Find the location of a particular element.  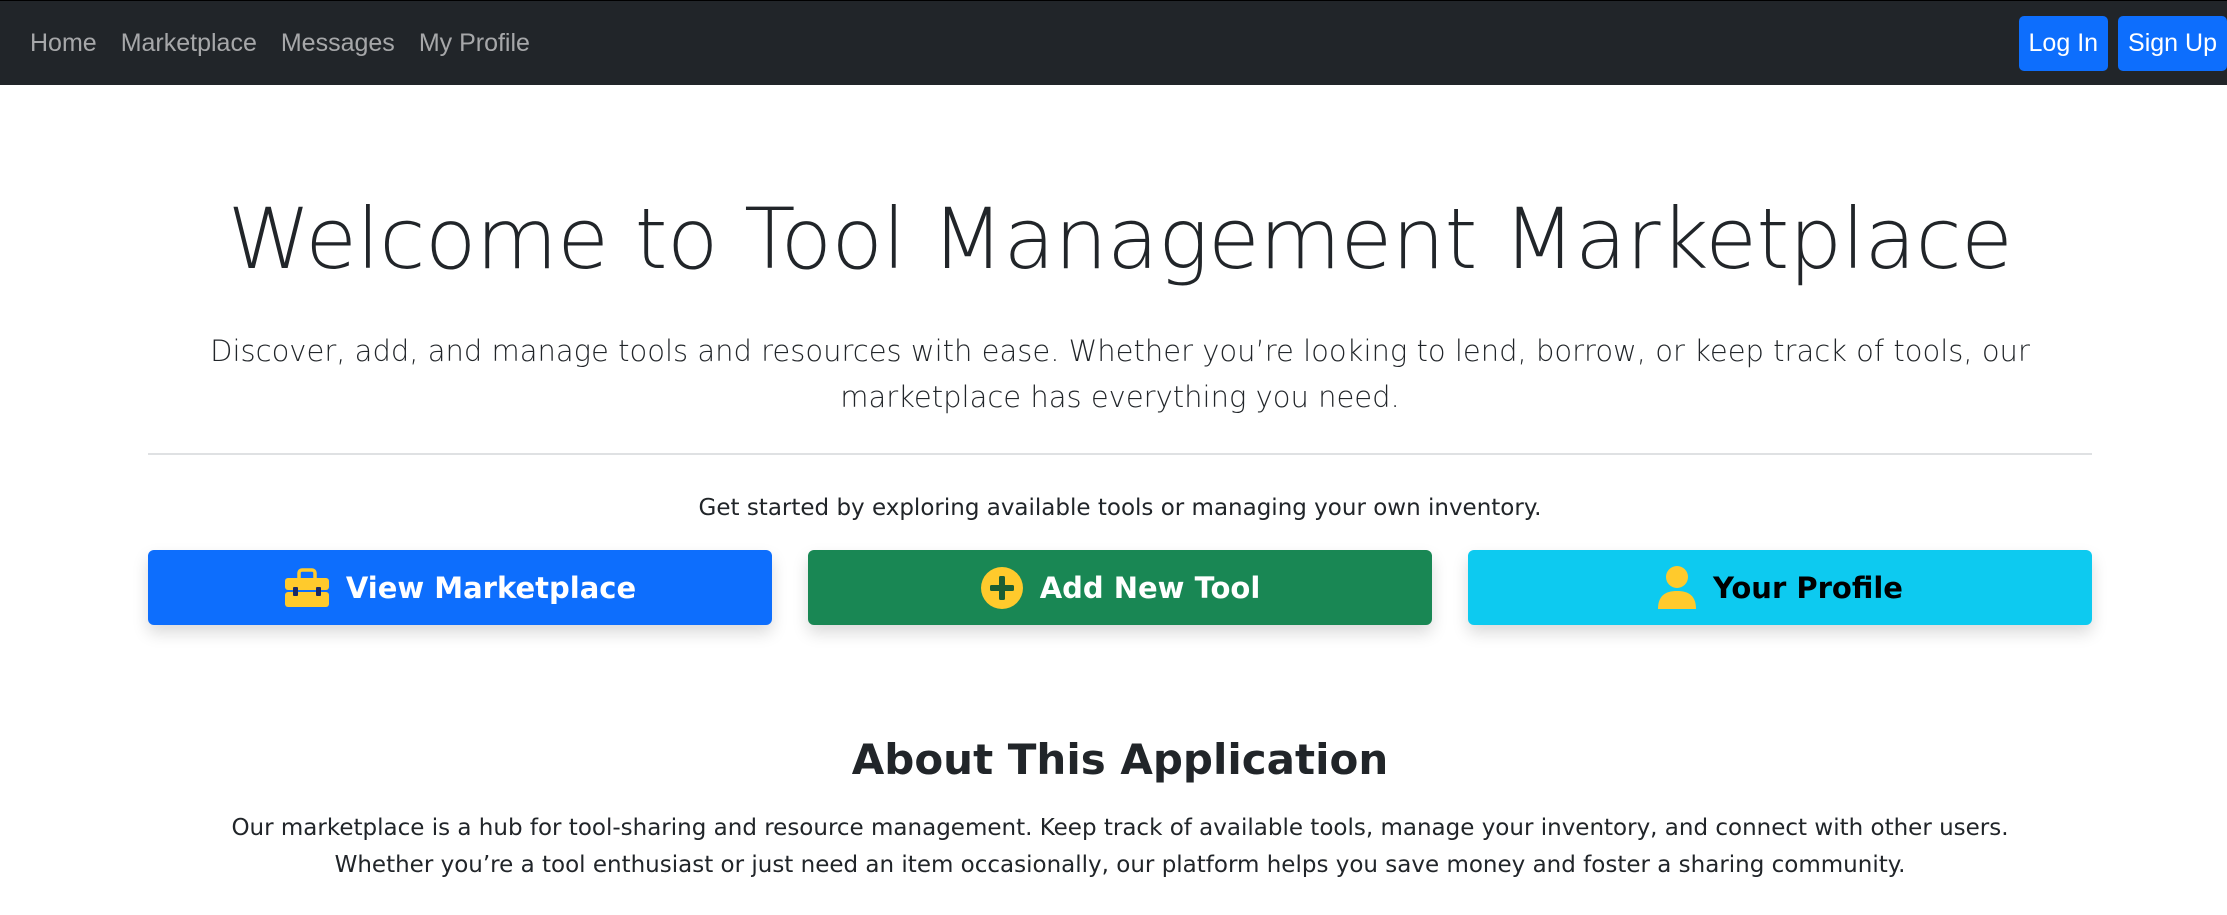

login-button: Log In is located at coordinates (2063, 43).